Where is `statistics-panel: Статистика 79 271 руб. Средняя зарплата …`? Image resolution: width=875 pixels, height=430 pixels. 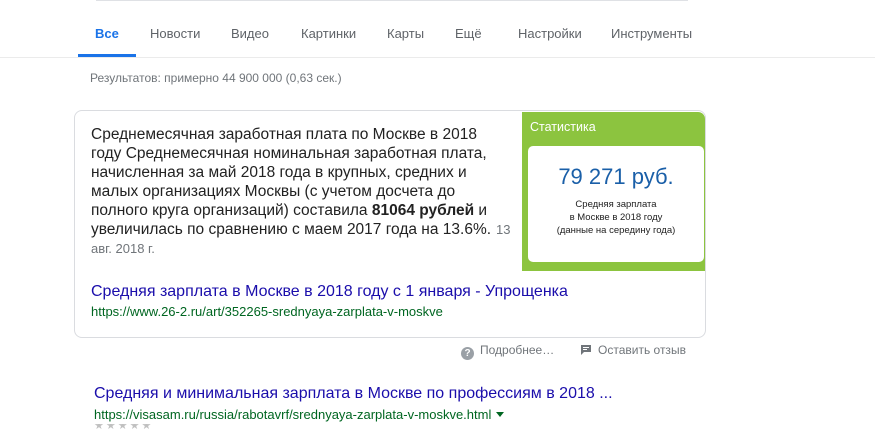
statistics-panel: Статистика 79 271 руб. Средняя зарплата … is located at coordinates (613, 191).